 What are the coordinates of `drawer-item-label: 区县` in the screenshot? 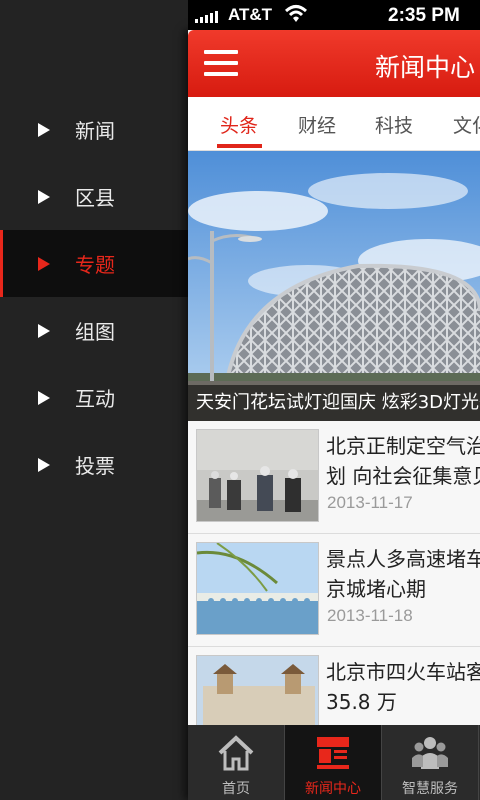 It's located at (95, 198).